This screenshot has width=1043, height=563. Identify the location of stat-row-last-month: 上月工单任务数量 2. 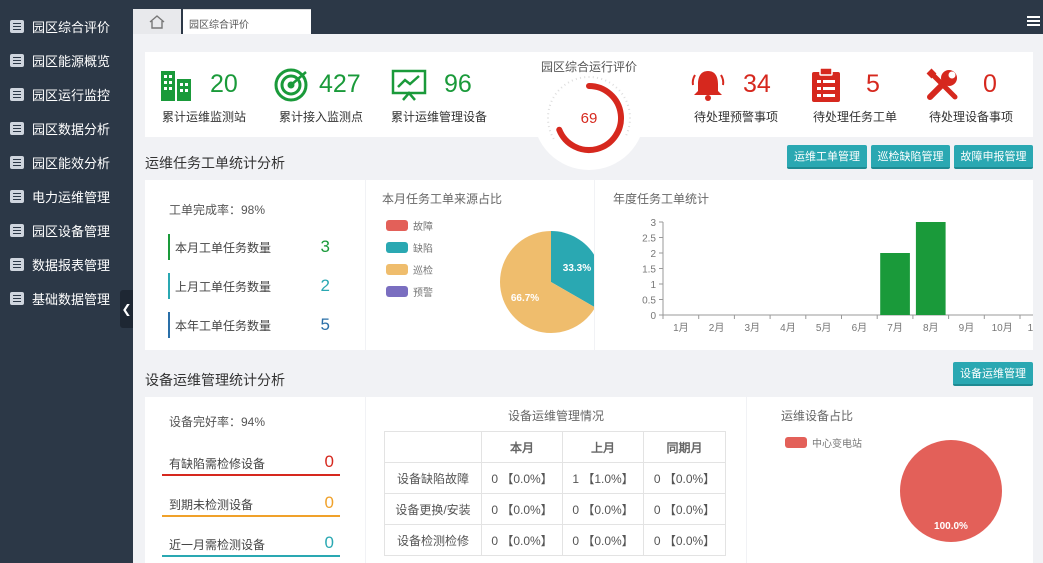
(253, 286).